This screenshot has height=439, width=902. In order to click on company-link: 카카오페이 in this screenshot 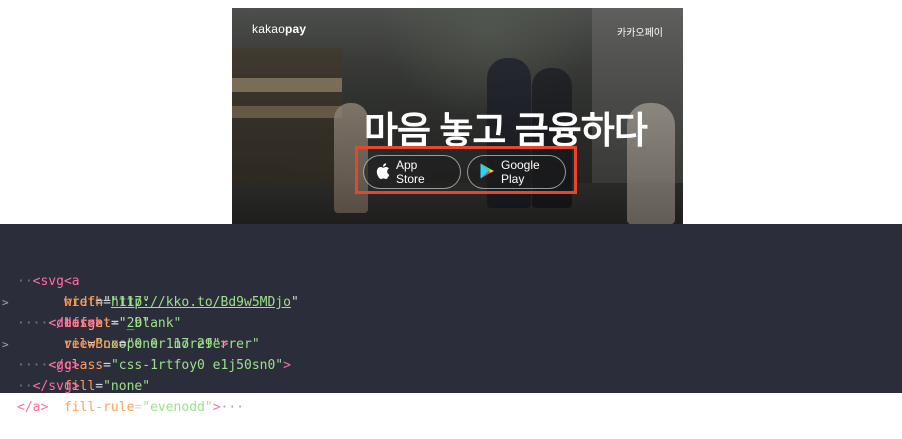, I will do `click(640, 31)`.